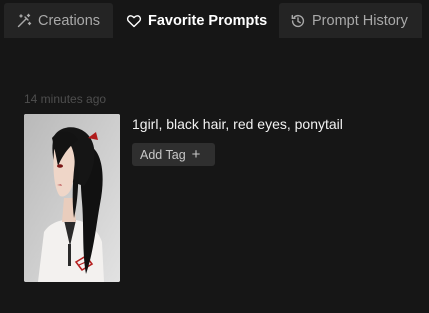 Image resolution: width=429 pixels, height=313 pixels. Describe the element at coordinates (237, 124) in the screenshot. I see `favorite-prompt-text: 1girl, black hair, red eyes, ponytail` at that location.